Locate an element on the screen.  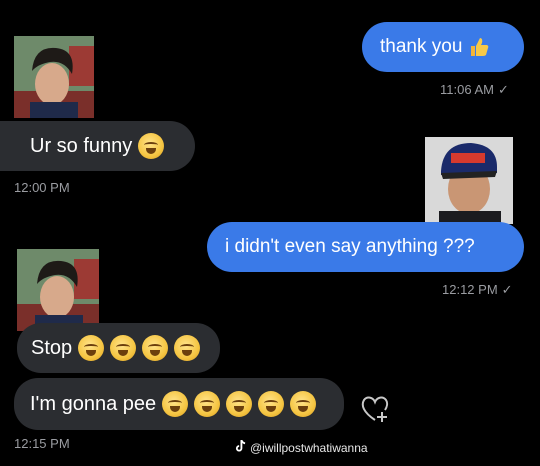
message-bubble-thank-you: thank you is located at coordinates (443, 47).